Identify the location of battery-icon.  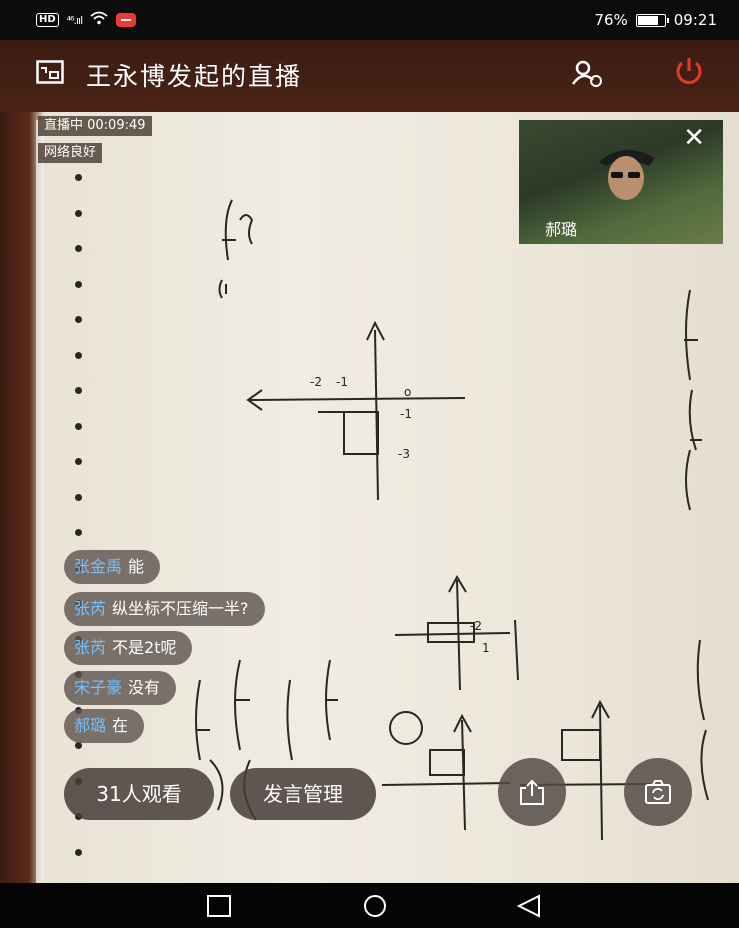
(652, 20).